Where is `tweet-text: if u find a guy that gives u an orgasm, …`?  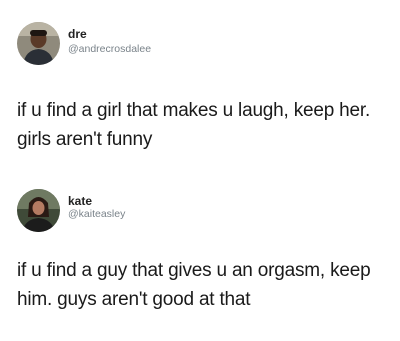 tweet-text: if u find a guy that gives u an orgasm, … is located at coordinates (194, 285).